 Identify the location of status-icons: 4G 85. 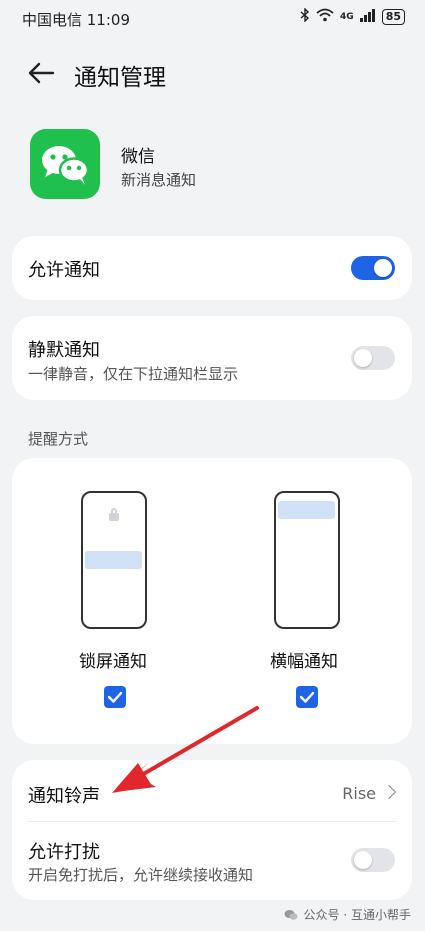
(352, 16).